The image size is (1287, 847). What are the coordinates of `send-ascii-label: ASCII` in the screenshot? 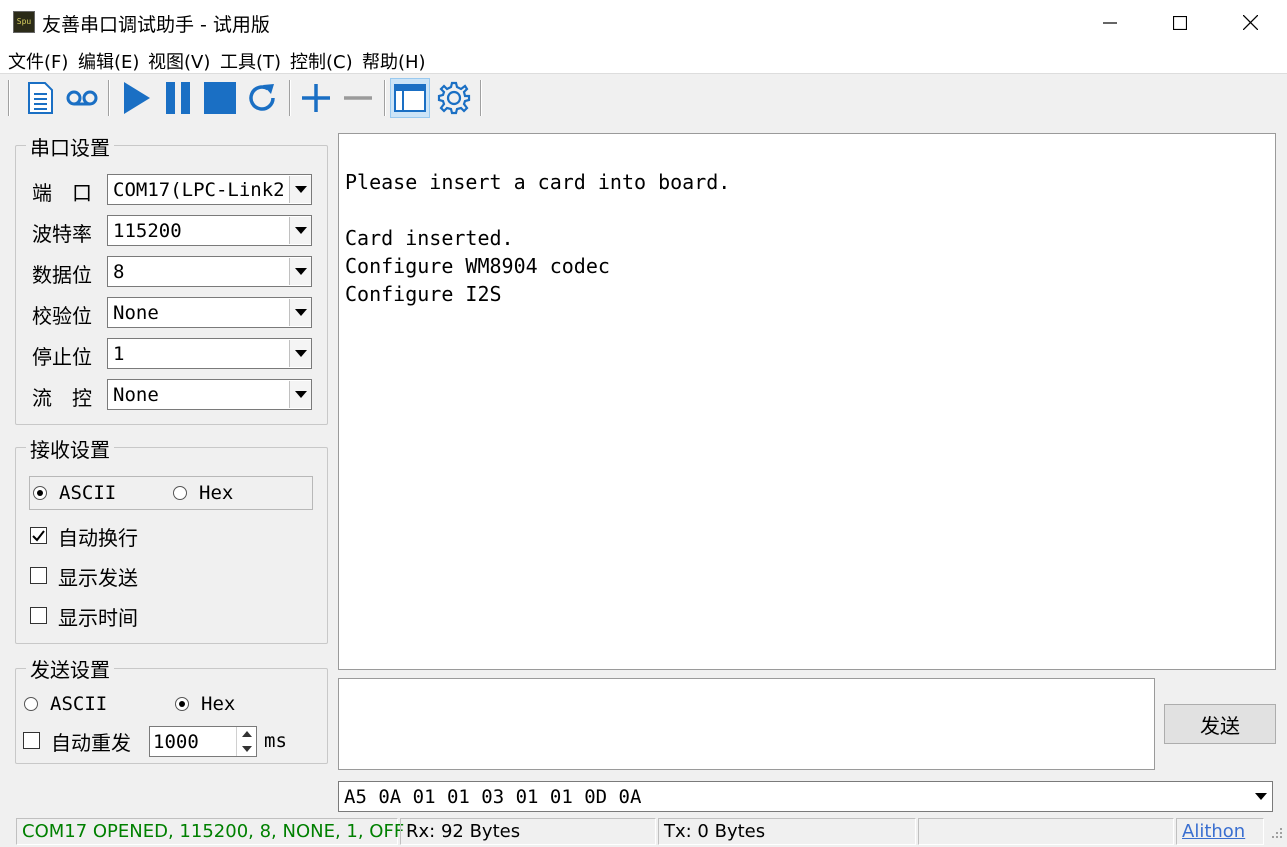 It's located at (79, 704).